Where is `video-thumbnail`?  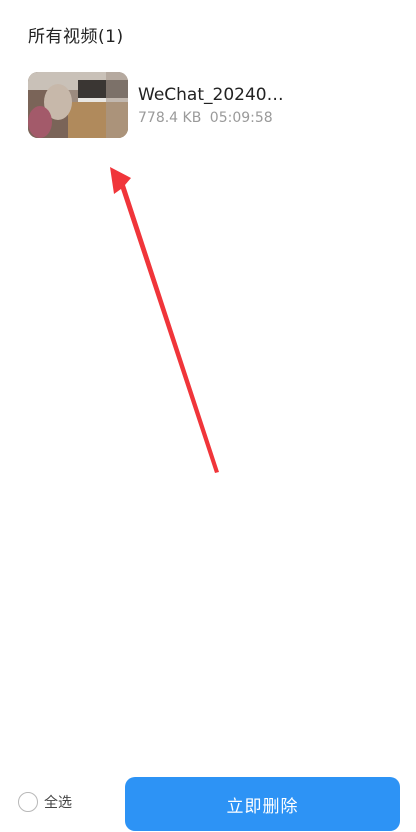 video-thumbnail is located at coordinates (78, 105).